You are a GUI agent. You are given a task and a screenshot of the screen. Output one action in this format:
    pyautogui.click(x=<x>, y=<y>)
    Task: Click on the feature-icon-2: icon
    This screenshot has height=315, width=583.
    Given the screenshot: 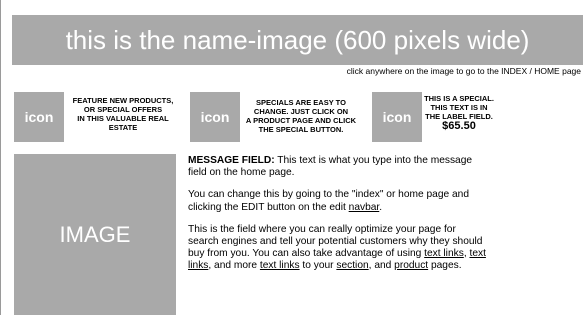 What is the action you would take?
    pyautogui.click(x=215, y=117)
    